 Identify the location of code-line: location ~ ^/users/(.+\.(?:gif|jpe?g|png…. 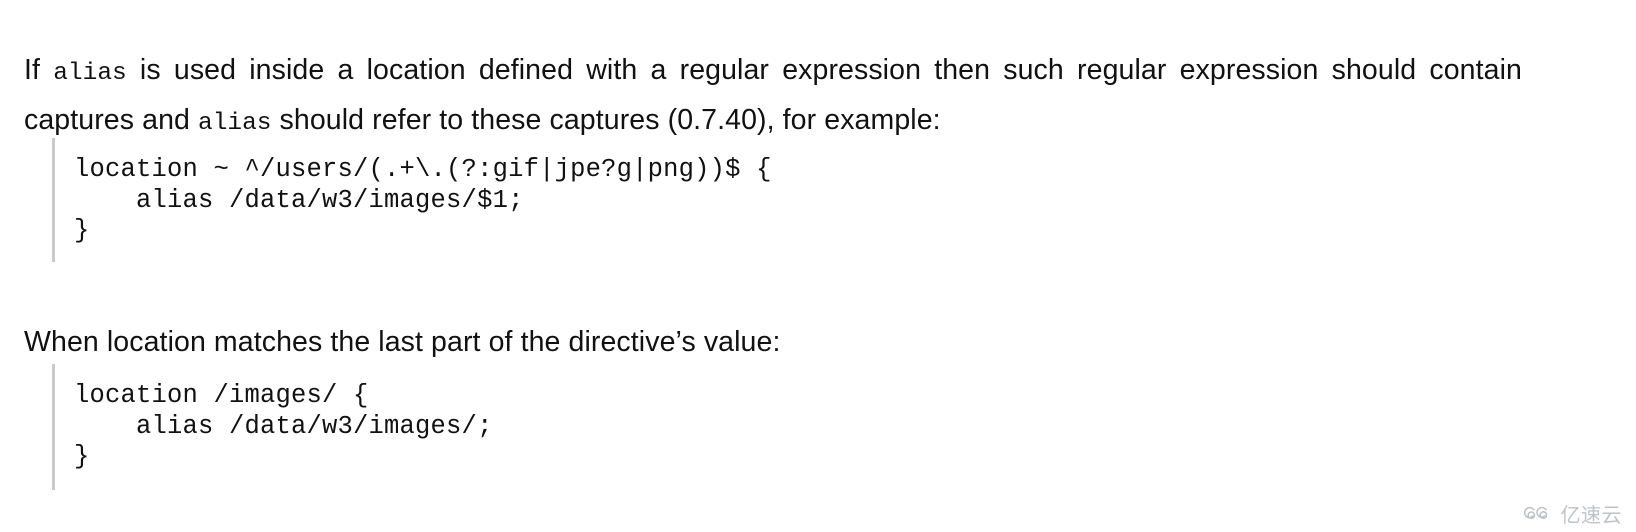
(423, 169).